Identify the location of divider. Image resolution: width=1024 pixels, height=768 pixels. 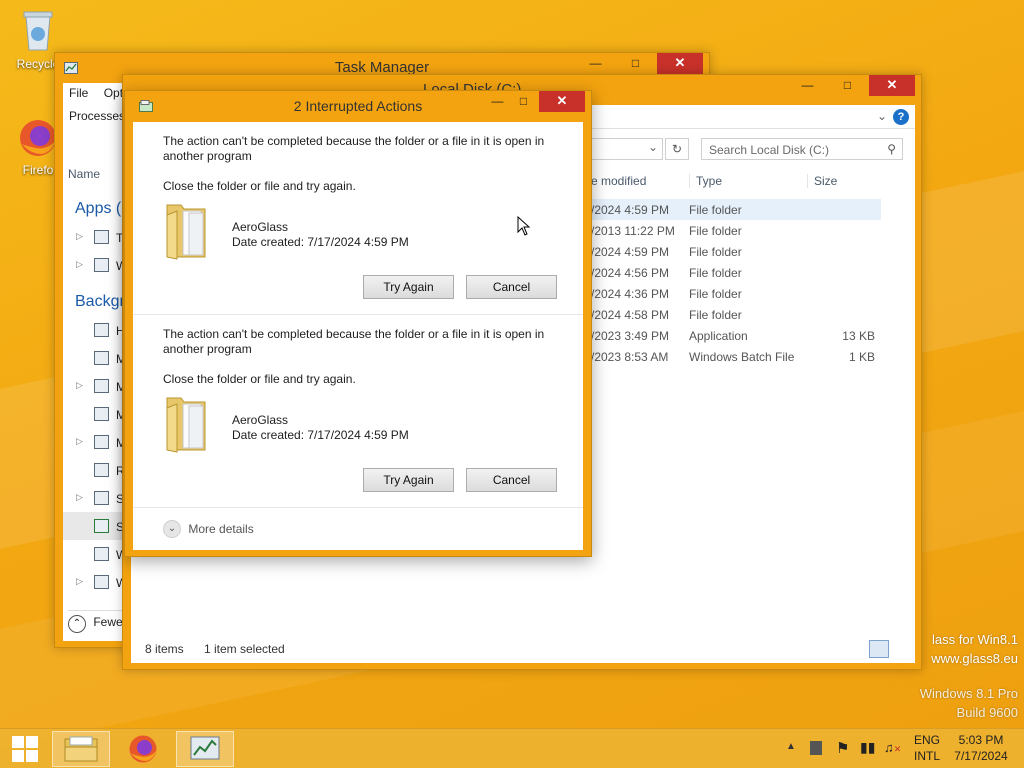
(358, 314).